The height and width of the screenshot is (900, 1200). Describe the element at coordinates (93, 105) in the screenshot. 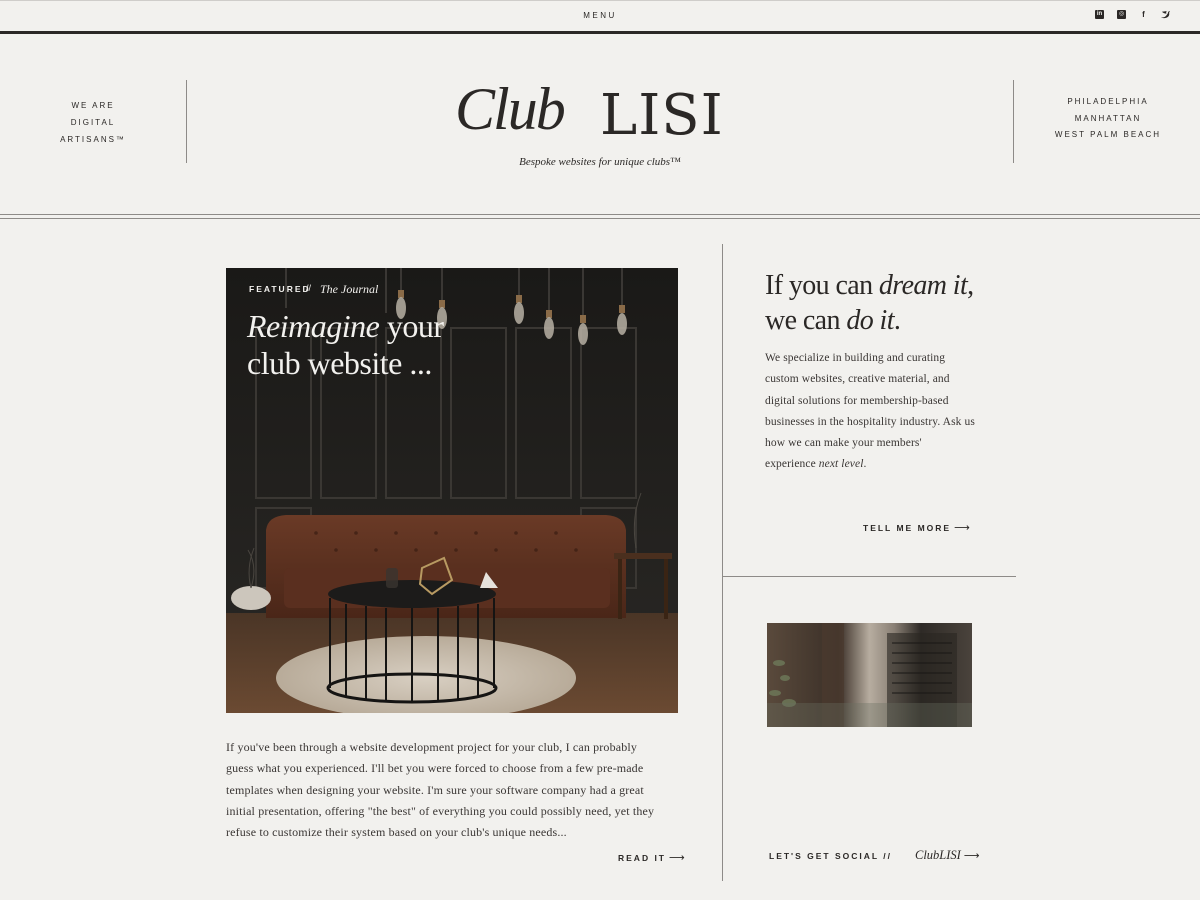

I see `motto-line: WE ARE` at that location.